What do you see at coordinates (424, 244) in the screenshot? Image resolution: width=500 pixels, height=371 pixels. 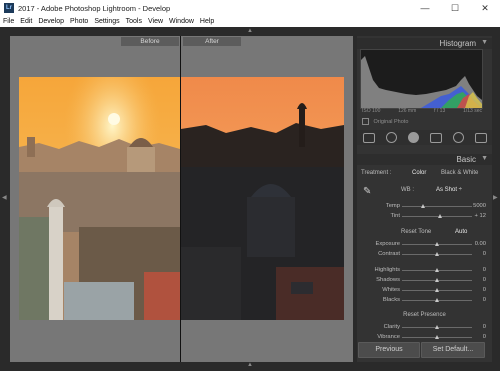 I see `exposure-slider: Exposure 0.00` at bounding box center [424, 244].